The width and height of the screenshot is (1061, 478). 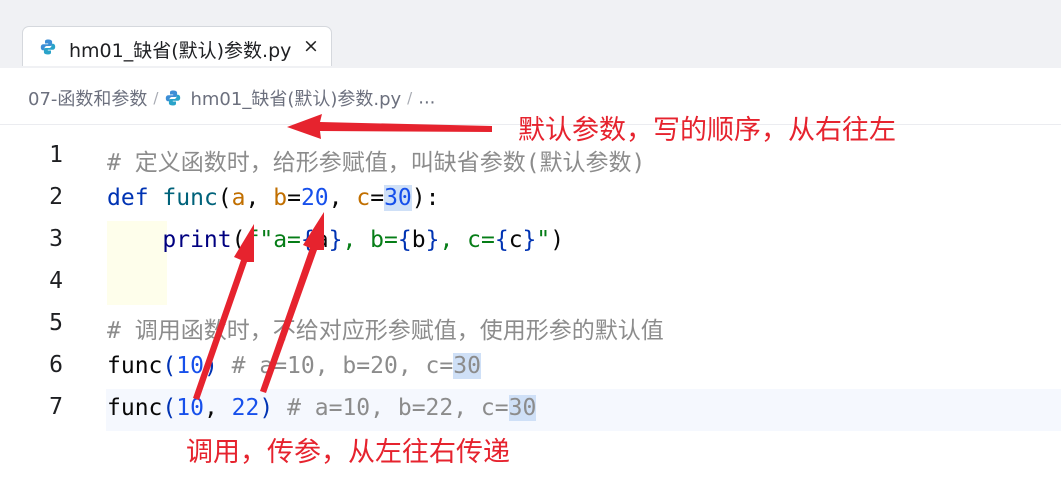 What do you see at coordinates (245, 408) in the screenshot?
I see `arg-22: 22` at bounding box center [245, 408].